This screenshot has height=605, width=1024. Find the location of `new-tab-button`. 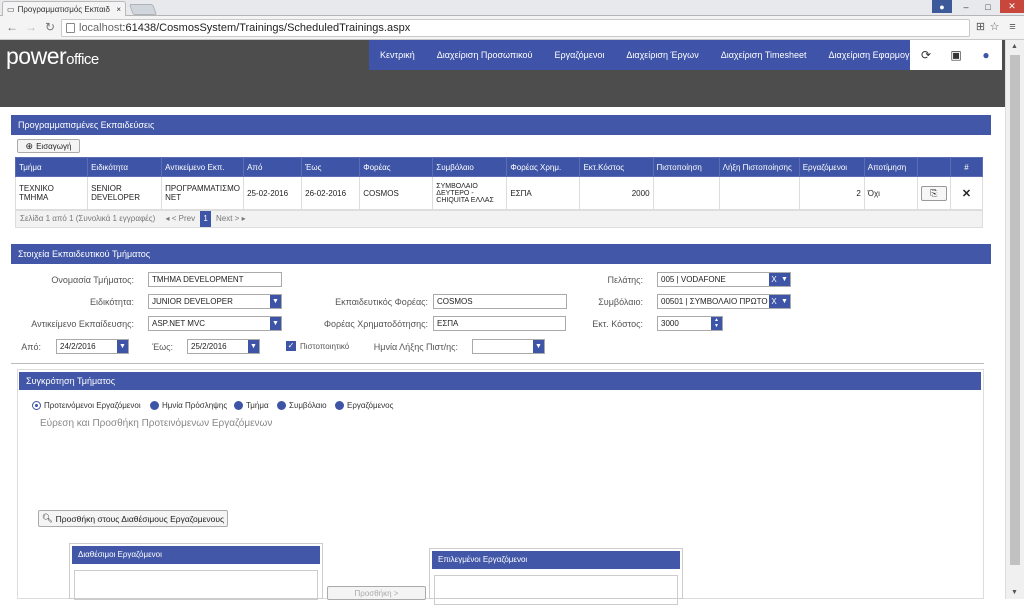

new-tab-button is located at coordinates (143, 9).